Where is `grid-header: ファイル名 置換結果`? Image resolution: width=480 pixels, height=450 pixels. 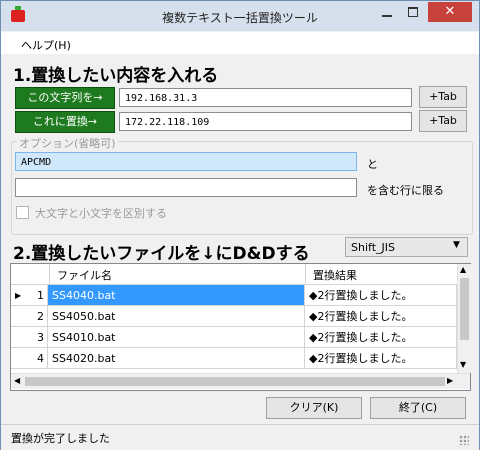 grid-header: ファイル名 置換結果 is located at coordinates (234, 274).